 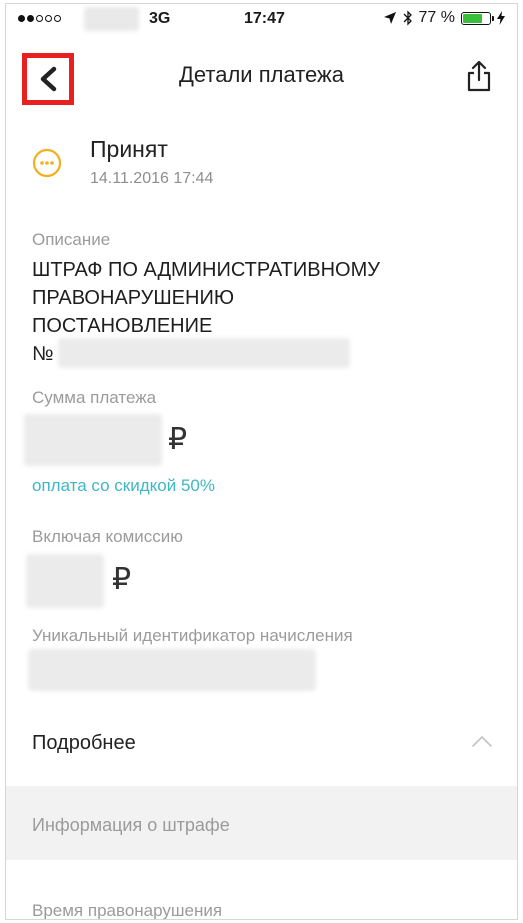 What do you see at coordinates (482, 741) in the screenshot?
I see `chevron-up-icon` at bounding box center [482, 741].